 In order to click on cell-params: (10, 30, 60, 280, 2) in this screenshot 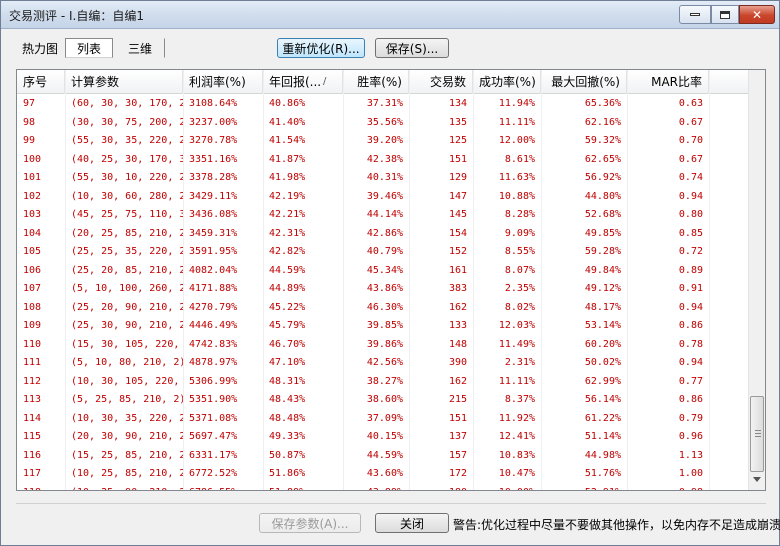, I will do `click(127, 196)`.